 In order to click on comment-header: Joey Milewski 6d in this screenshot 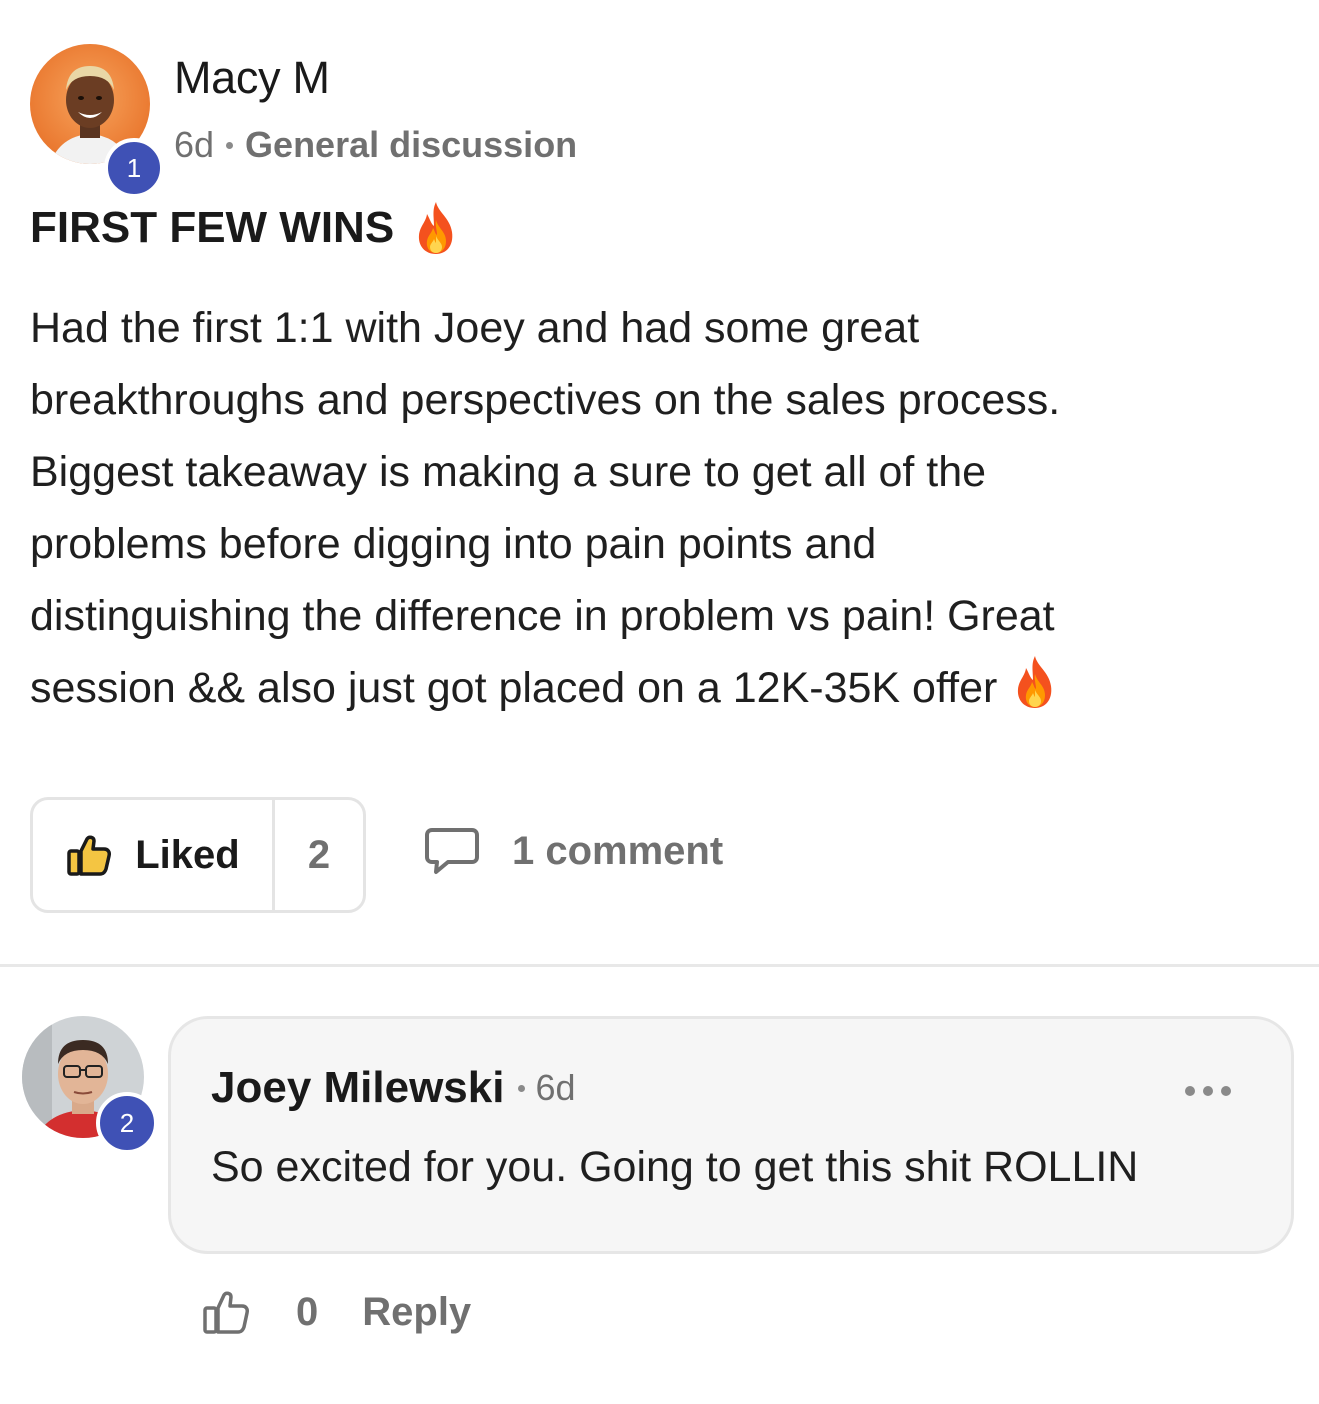, I will do `click(393, 1088)`.